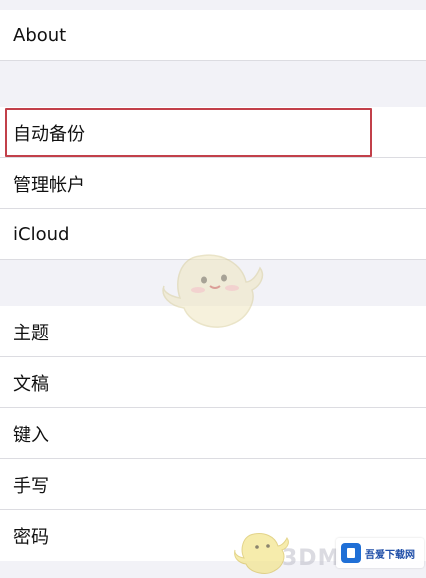 This screenshot has width=426, height=578. I want to click on watermark-badge: 吾爱下载网, so click(380, 553).